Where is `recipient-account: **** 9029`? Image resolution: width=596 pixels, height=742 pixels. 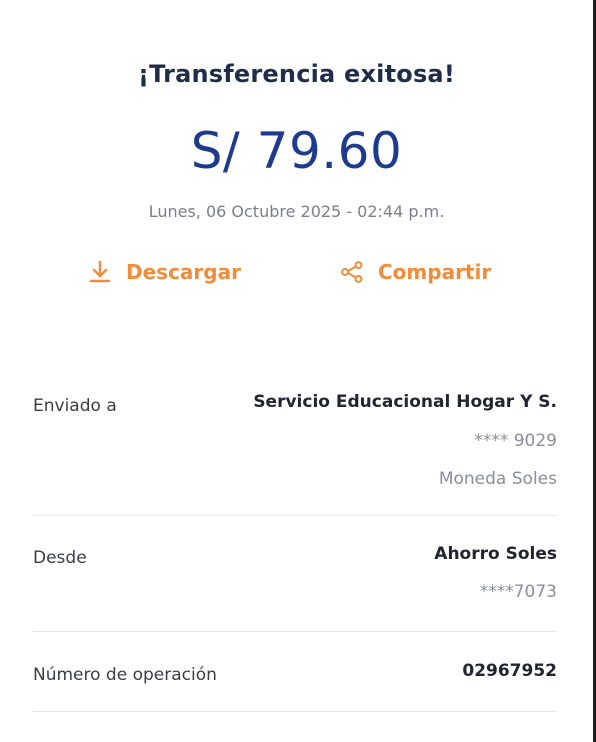
recipient-account: **** 9029 is located at coordinates (515, 441).